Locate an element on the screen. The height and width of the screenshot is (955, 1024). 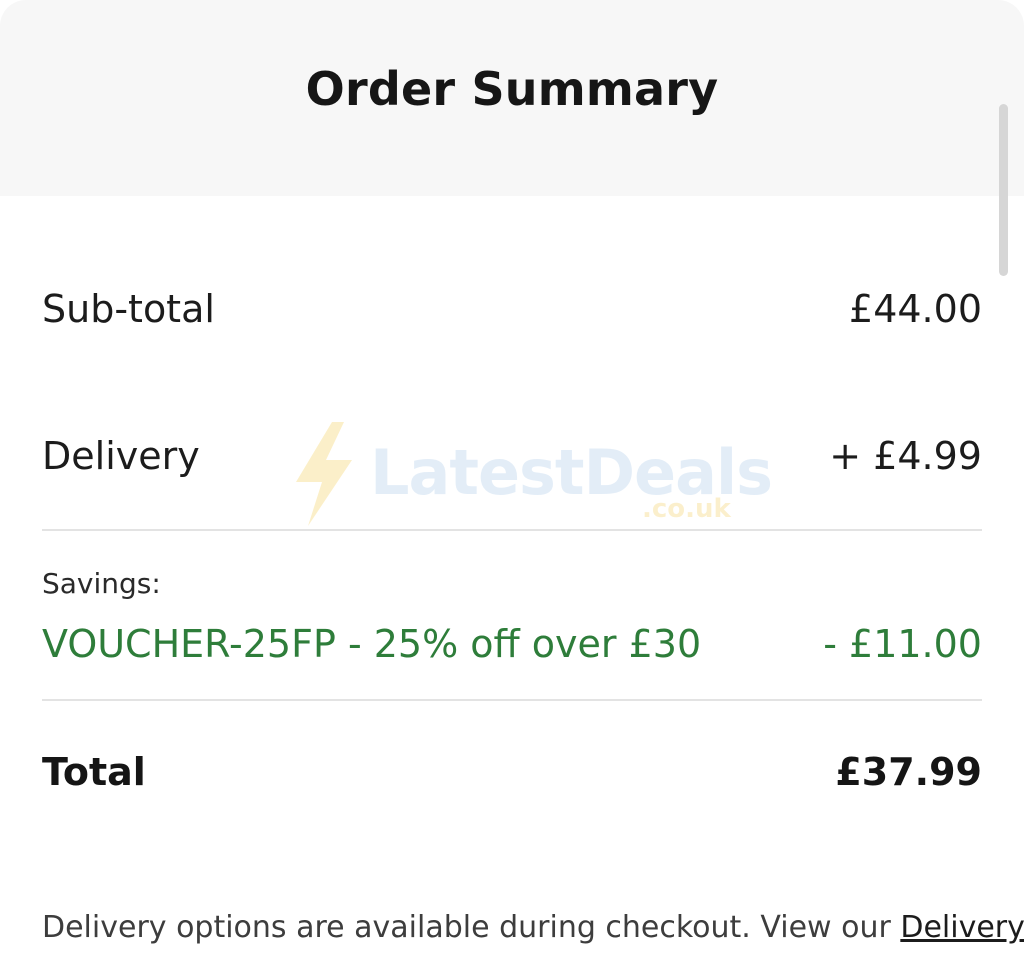
subtotal-row: Sub-total £44.00 is located at coordinates (512, 317).